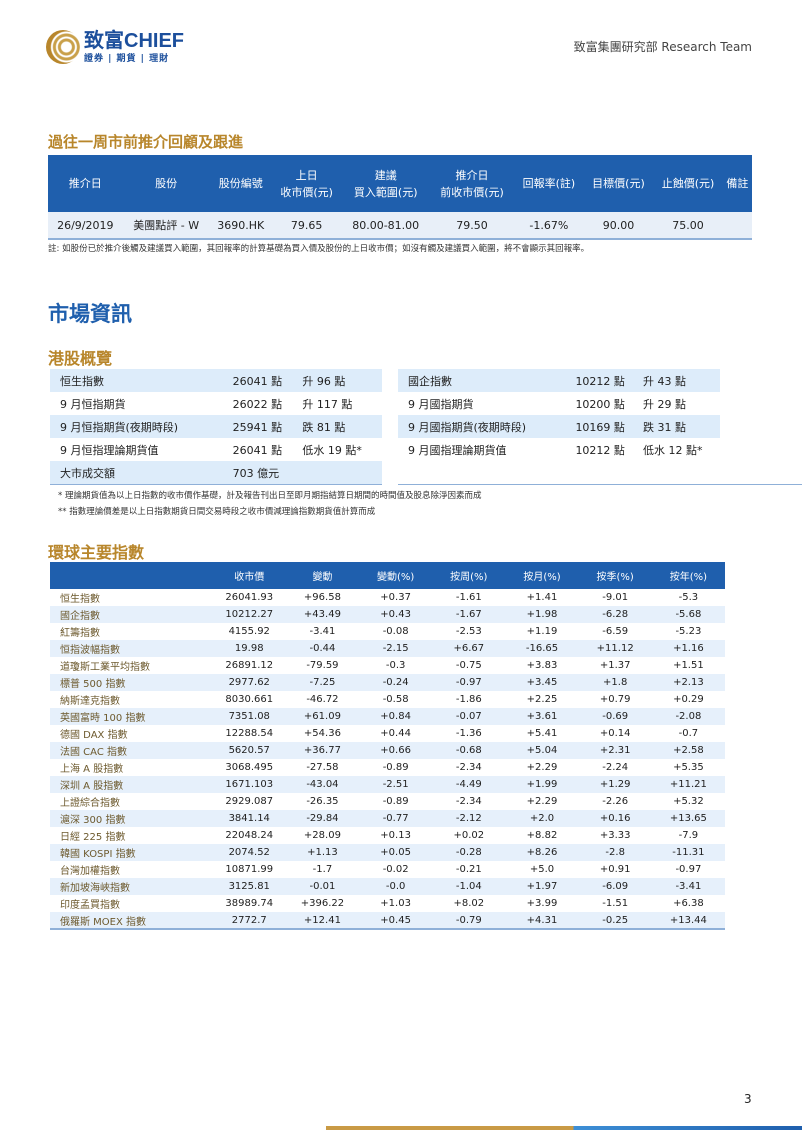 This screenshot has height=1133, width=802. Describe the element at coordinates (249, 665) in the screenshot. I see `table-cell: 26891.12` at that location.